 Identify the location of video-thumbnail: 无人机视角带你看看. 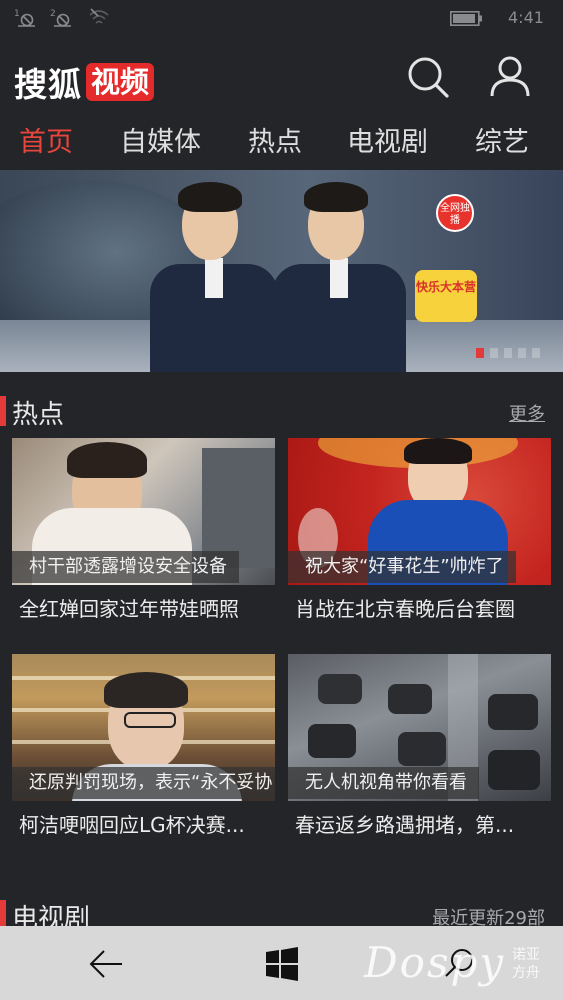
(419, 727).